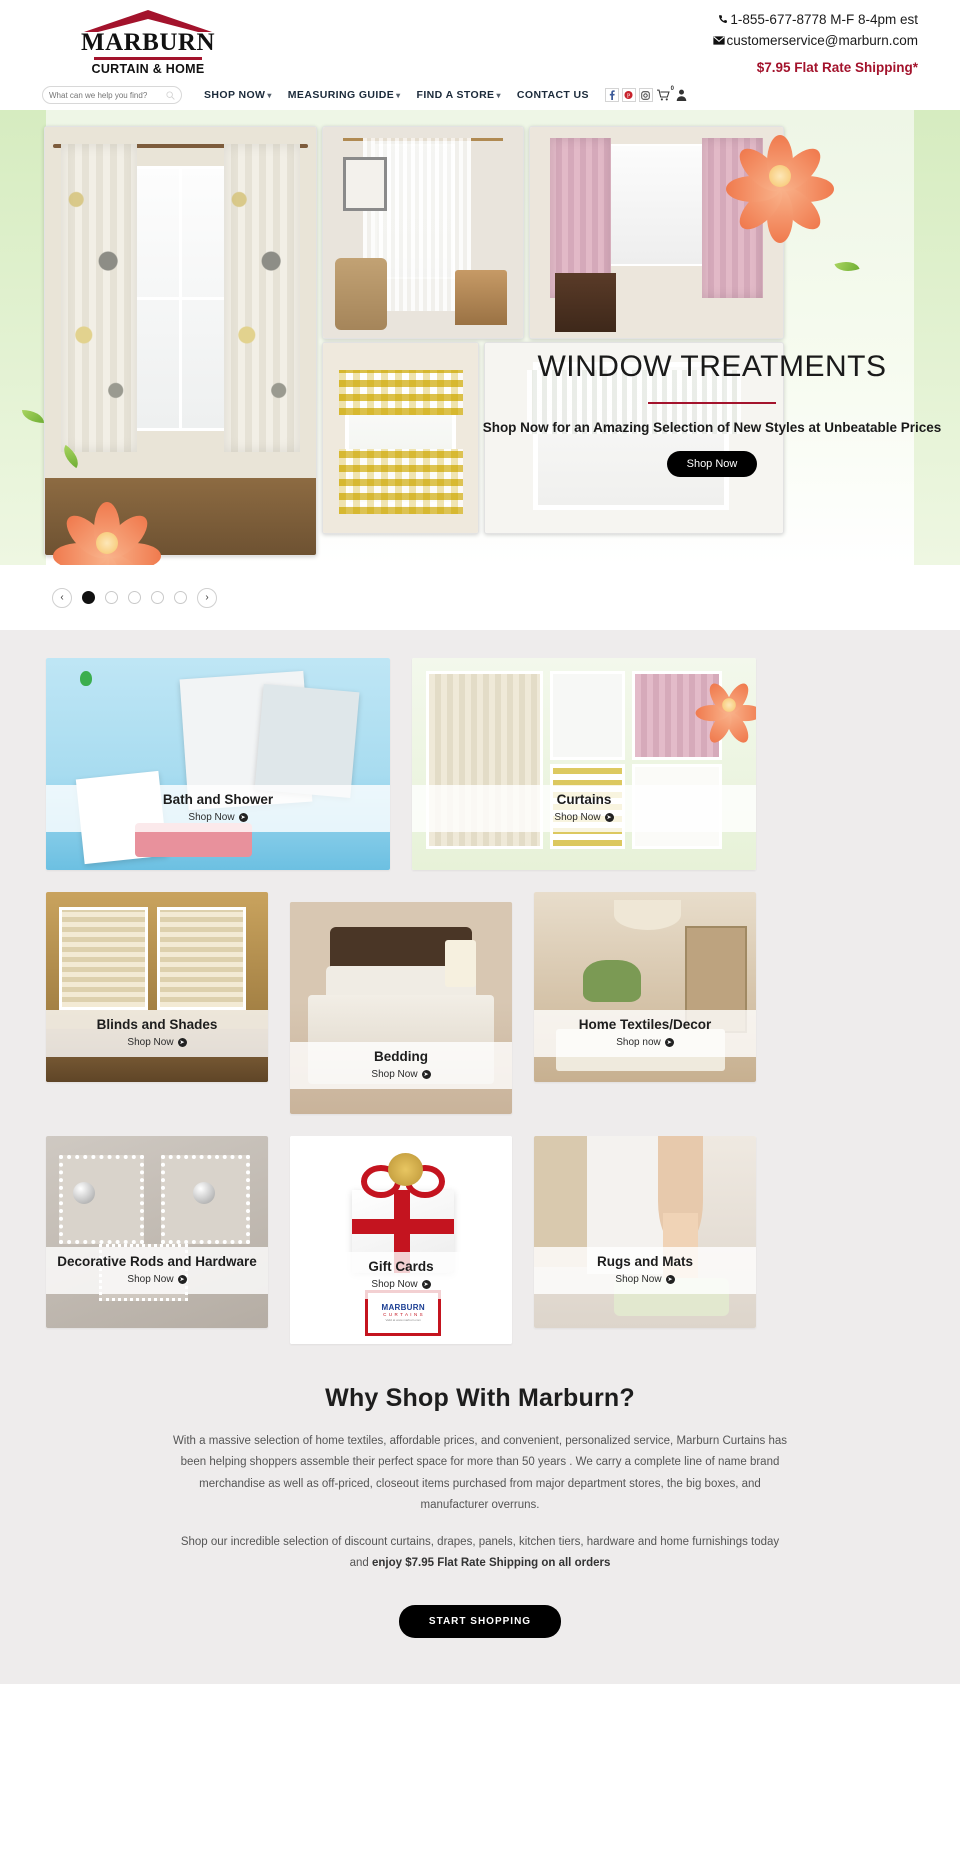  What do you see at coordinates (480, 597) in the screenshot?
I see `carousel-controls: ‹ ›` at bounding box center [480, 597].